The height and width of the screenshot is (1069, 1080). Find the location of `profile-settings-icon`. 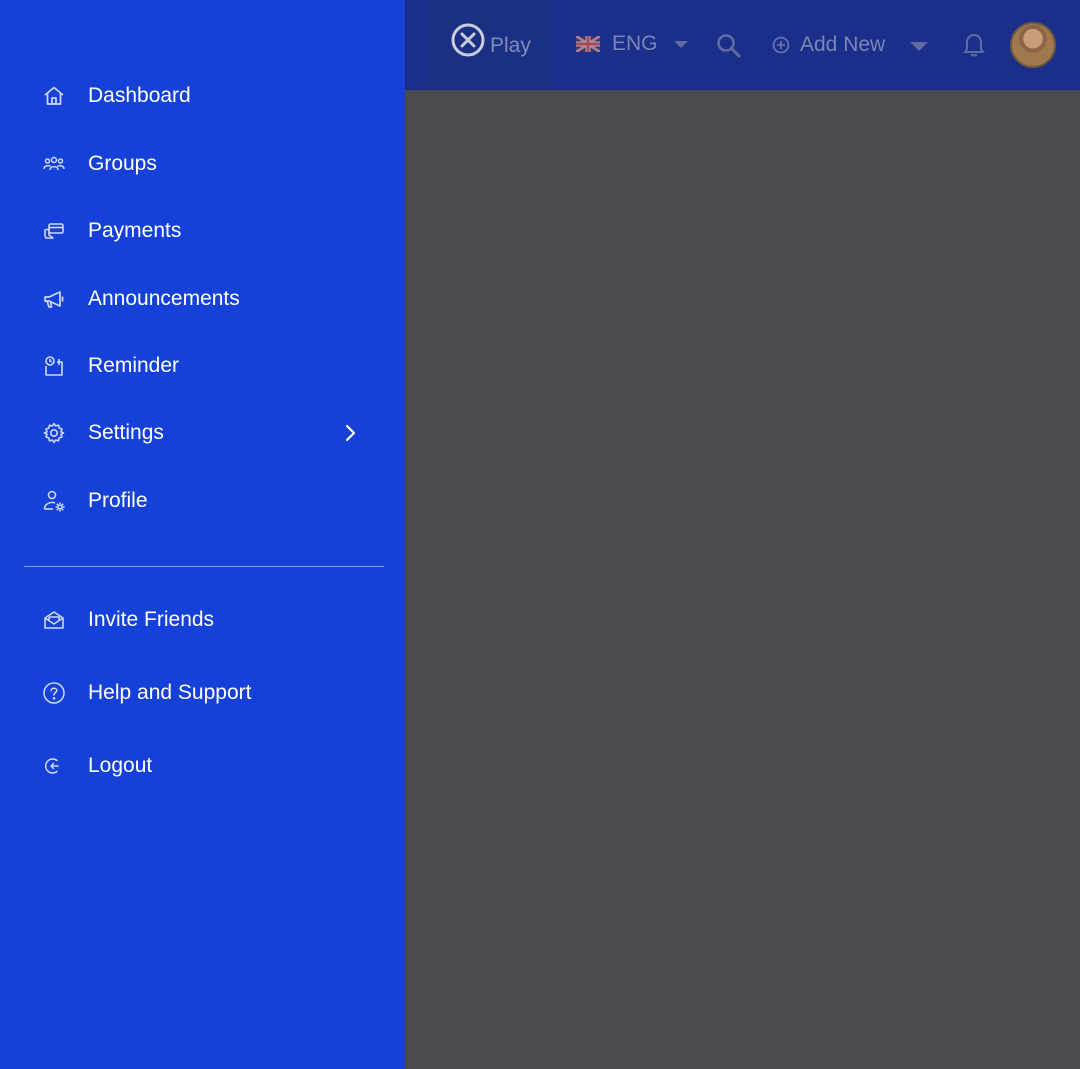

profile-settings-icon is located at coordinates (54, 501).